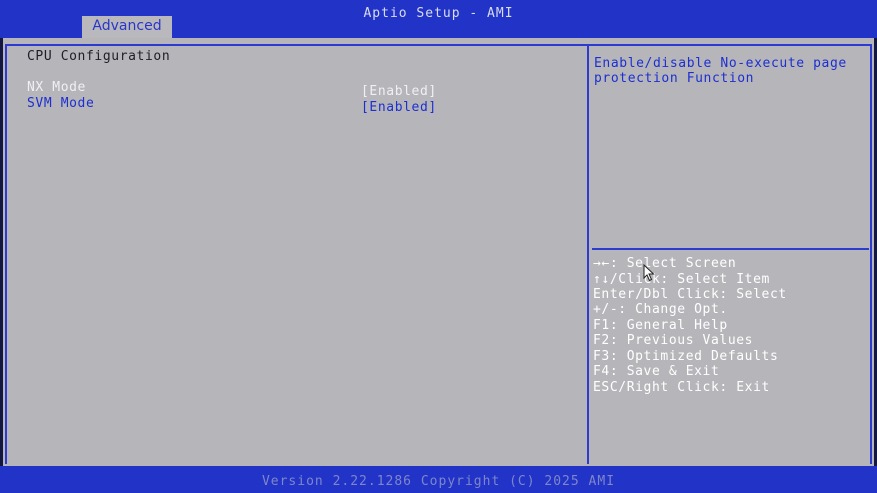 This screenshot has height=493, width=877. Describe the element at coordinates (665, 263) in the screenshot. I see `key-legend-select-screen: →←: Select Screen` at that location.